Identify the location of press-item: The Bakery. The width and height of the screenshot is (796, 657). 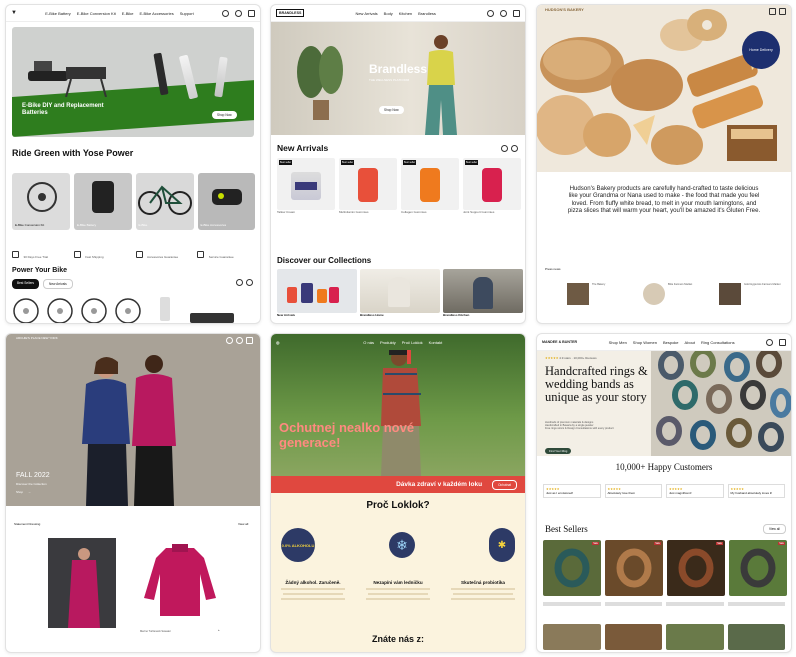
(600, 294).